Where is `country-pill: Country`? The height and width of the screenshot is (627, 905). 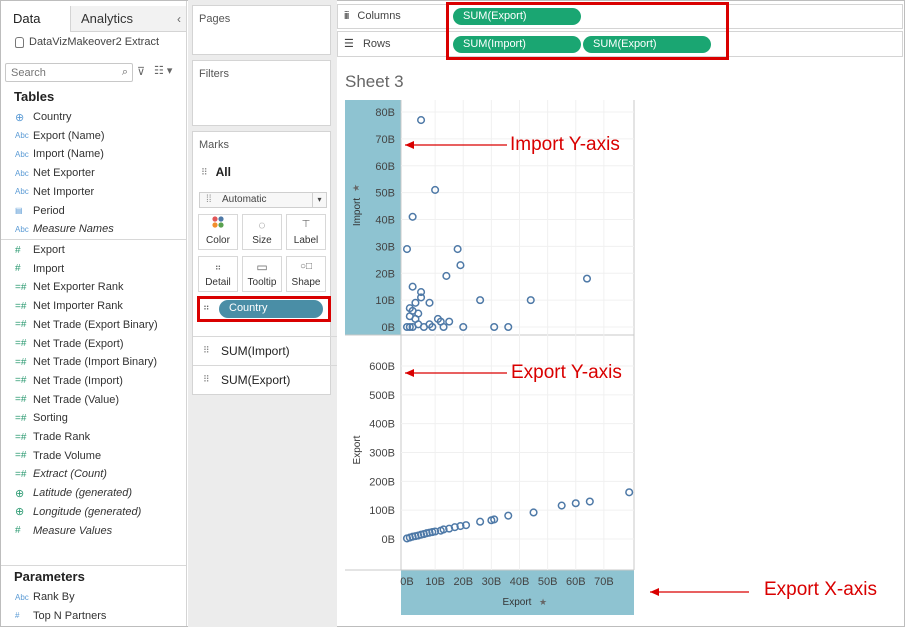
country-pill: Country is located at coordinates (271, 309).